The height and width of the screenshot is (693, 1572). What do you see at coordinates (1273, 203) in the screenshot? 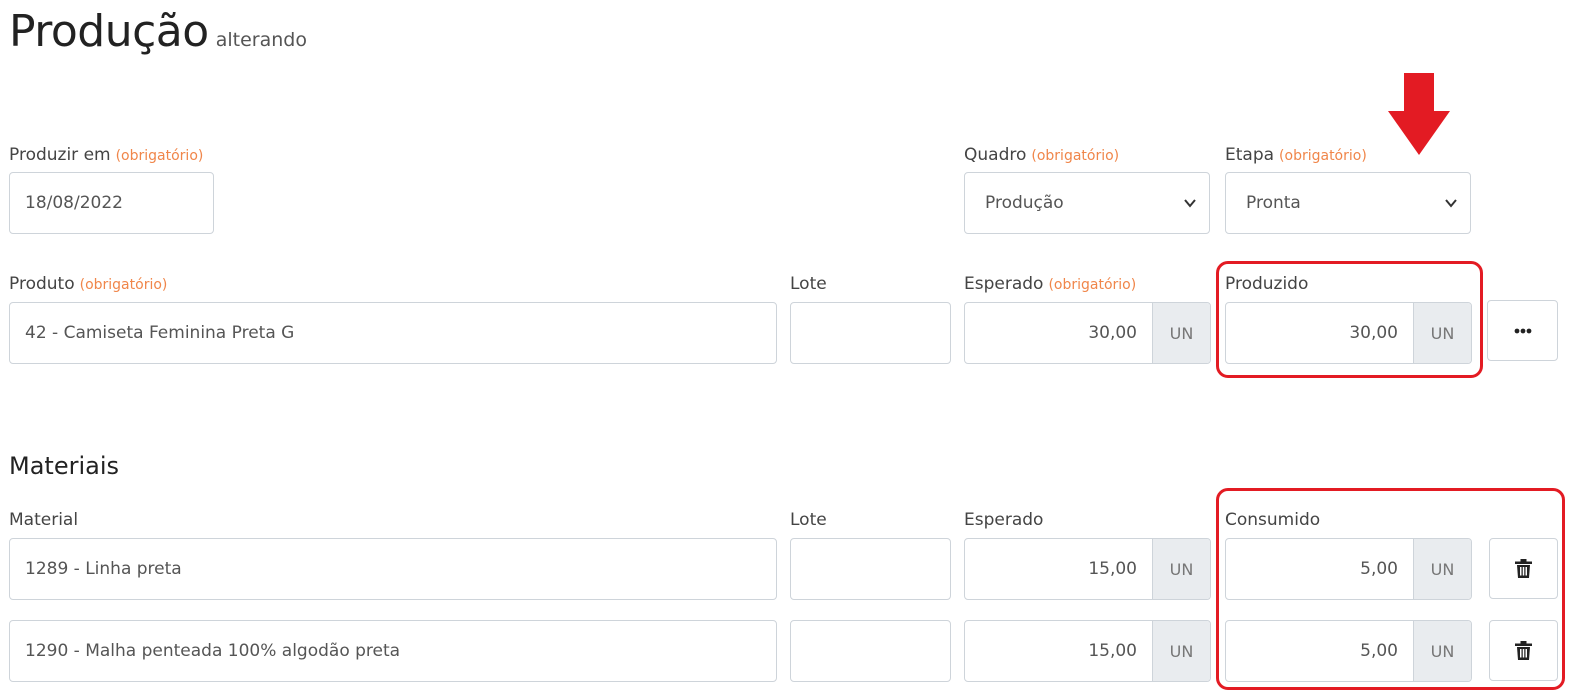
I see `etapa-value: Pronta` at bounding box center [1273, 203].